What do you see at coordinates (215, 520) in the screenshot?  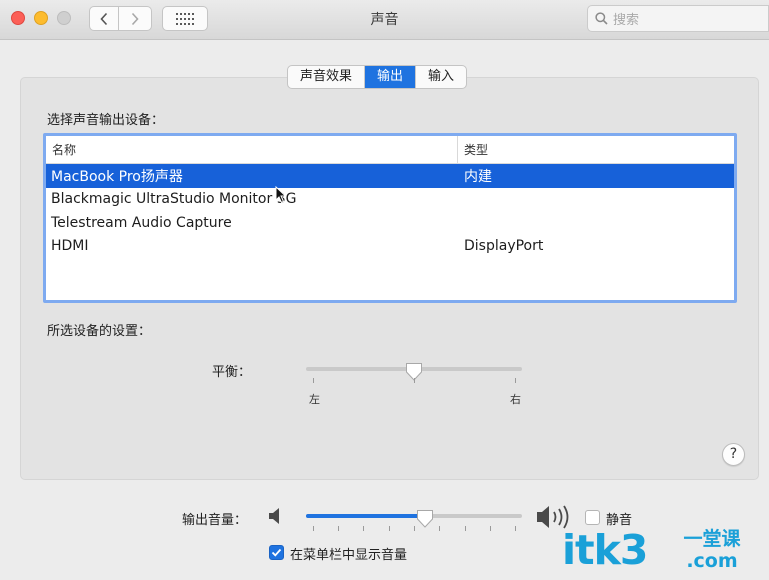 I see `output-volume-label: 输出音量：` at bounding box center [215, 520].